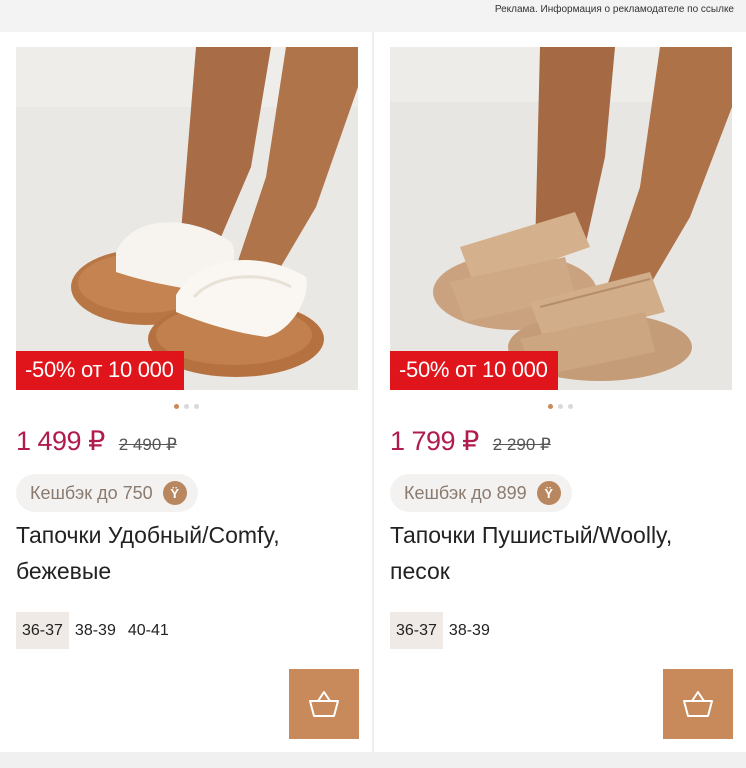 Image resolution: width=746 pixels, height=768 pixels. I want to click on bottom-strip, so click(373, 760).